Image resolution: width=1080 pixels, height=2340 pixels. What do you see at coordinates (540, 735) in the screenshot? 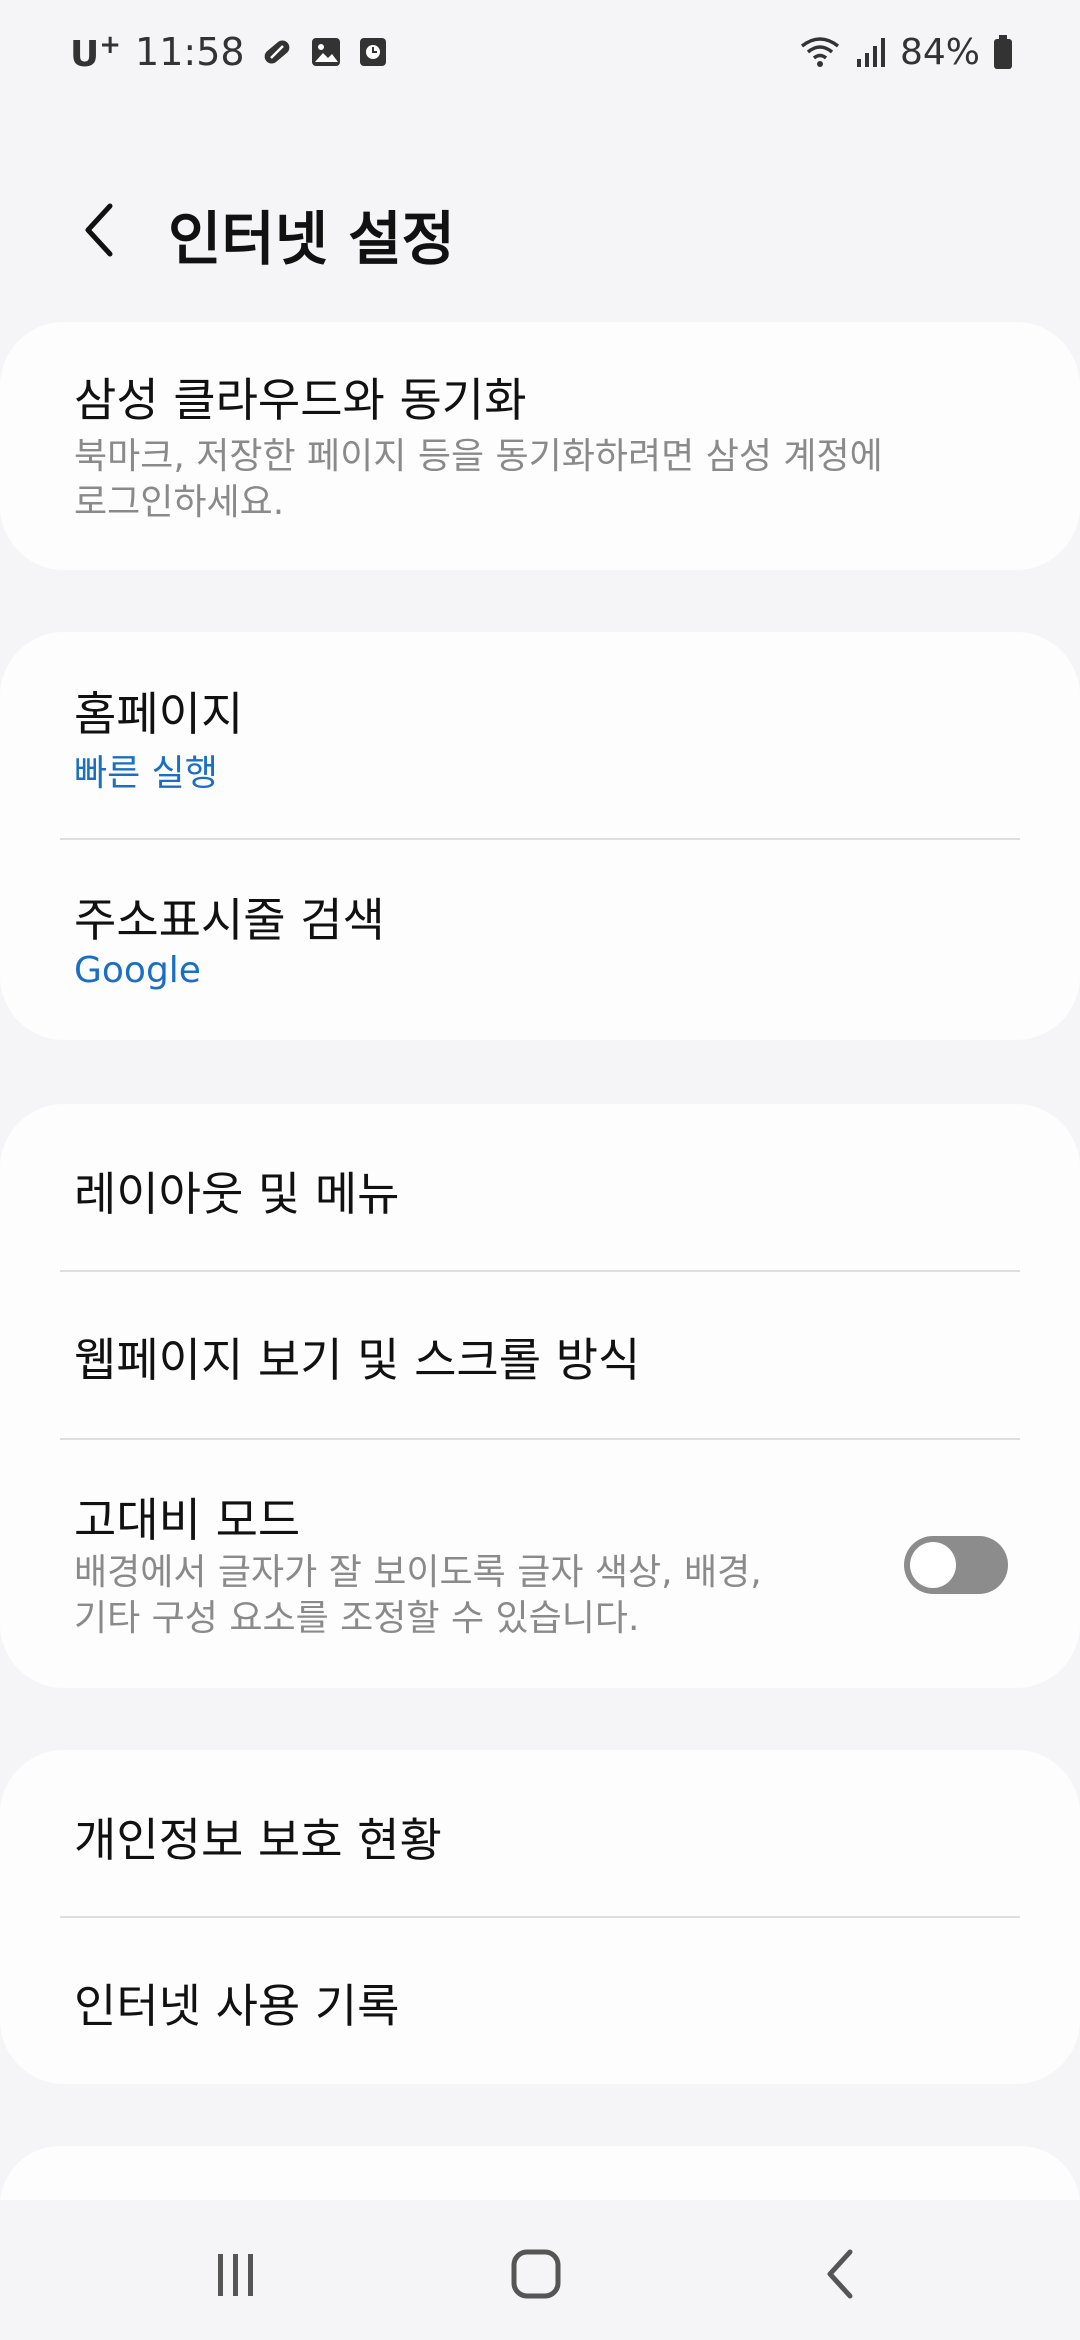
I see `homepage-item: 홈페이지 빠른 실행` at bounding box center [540, 735].